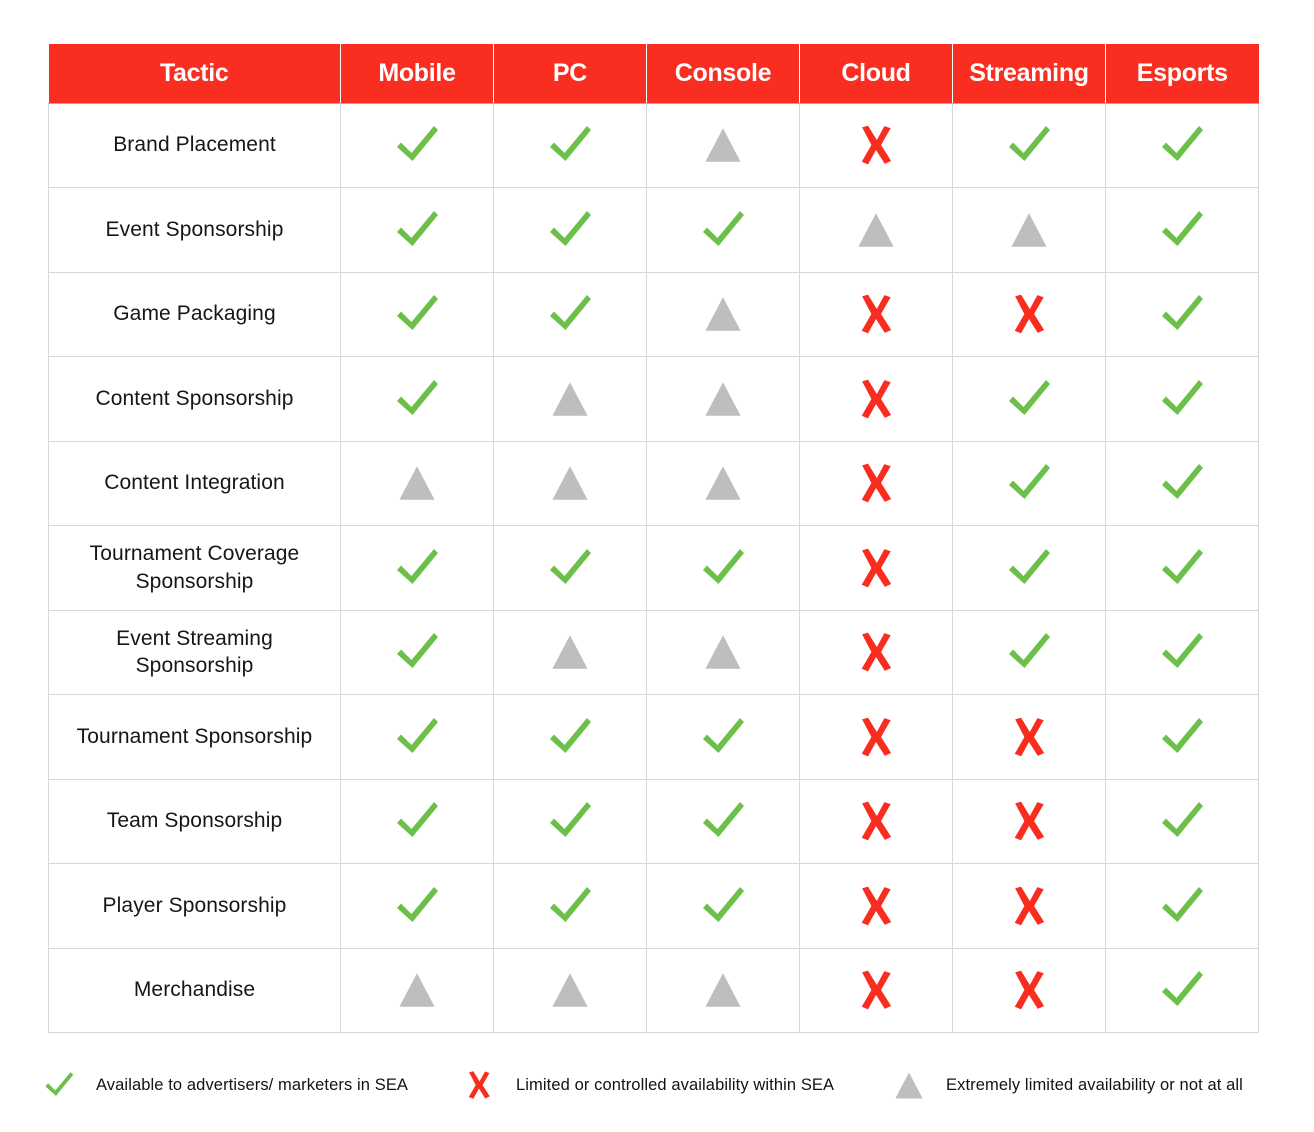 The width and height of the screenshot is (1314, 1132). I want to click on column-header-esports: Esports, so click(1182, 74).